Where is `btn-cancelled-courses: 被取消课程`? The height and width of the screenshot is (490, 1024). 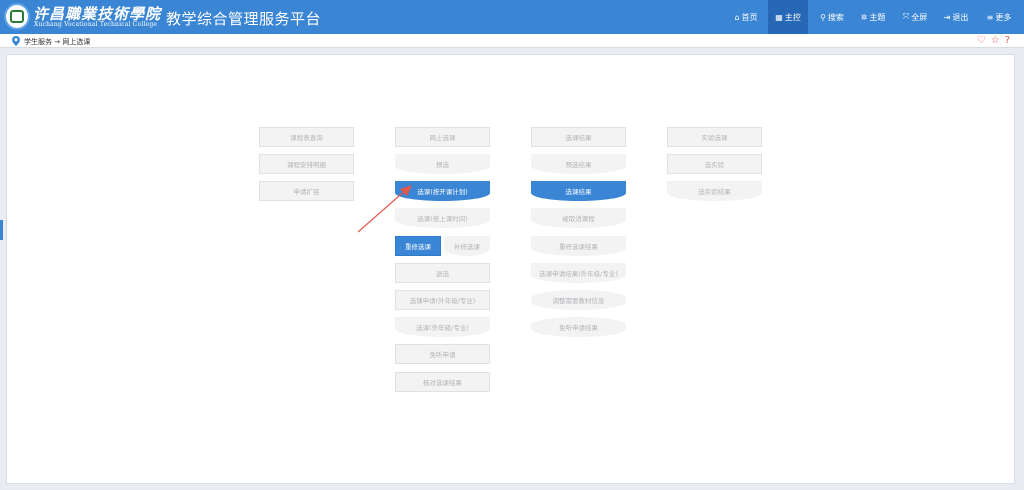
btn-cancelled-courses: 被取消课程 is located at coordinates (578, 218).